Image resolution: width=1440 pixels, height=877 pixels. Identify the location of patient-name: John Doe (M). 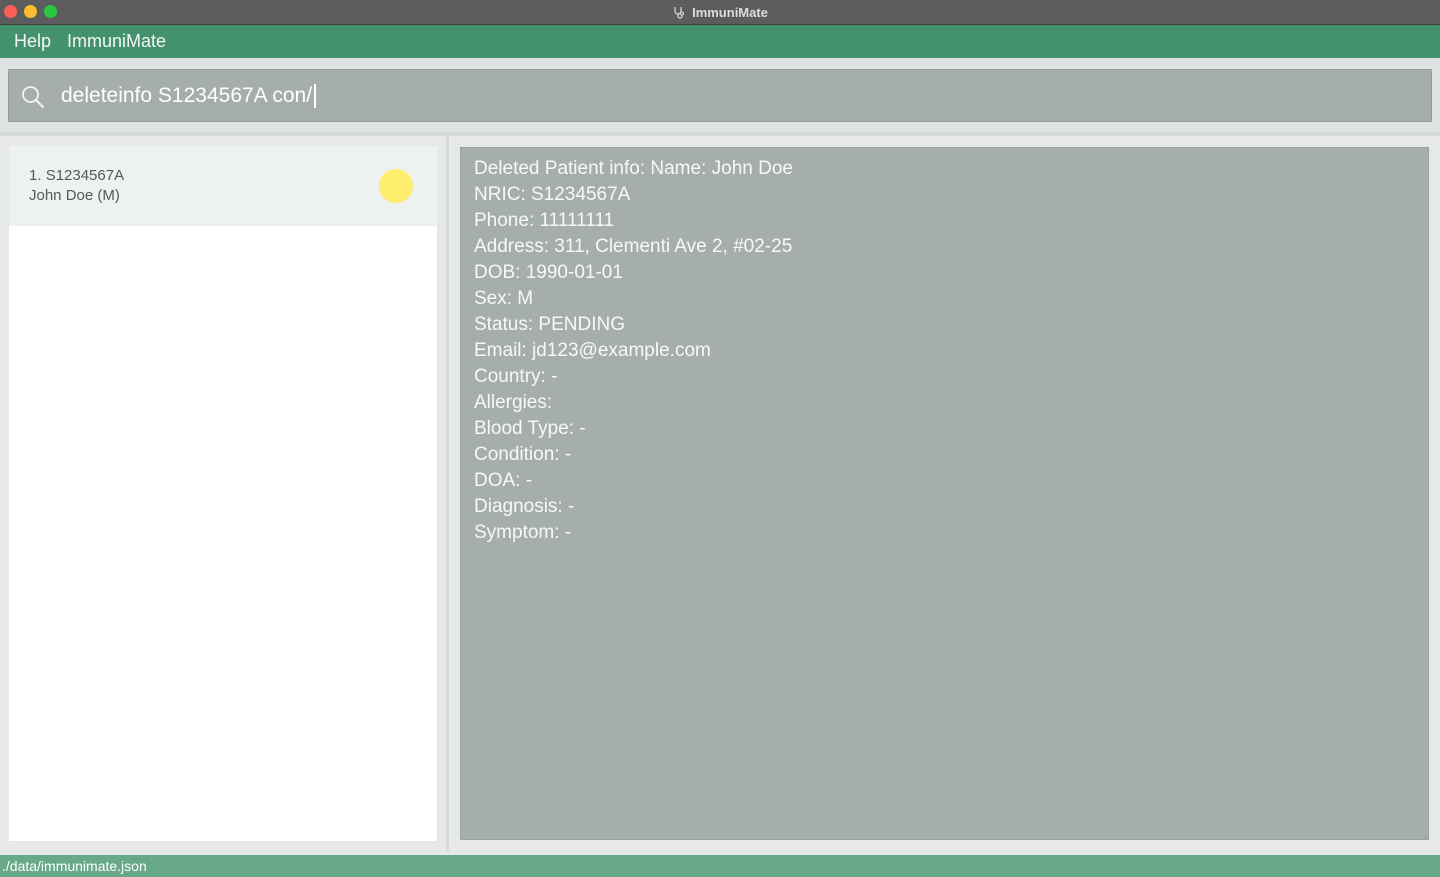
(74, 195).